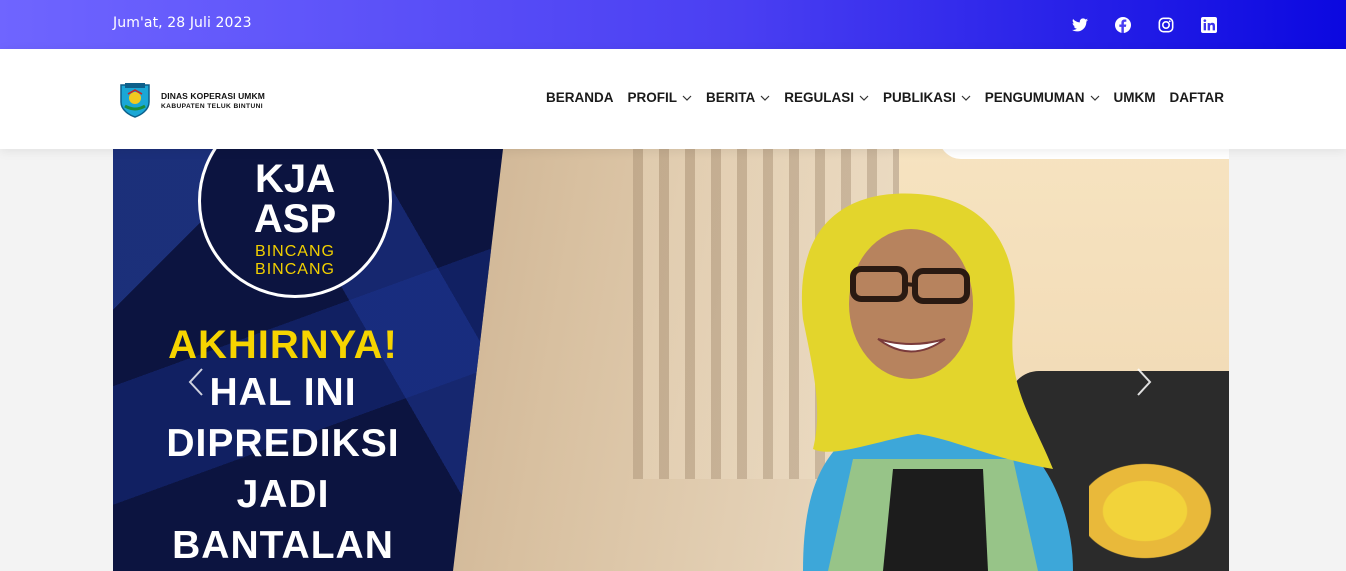 The height and width of the screenshot is (571, 1346). I want to click on top-bar: Jum'at, 28 Juli 2023, so click(673, 24).